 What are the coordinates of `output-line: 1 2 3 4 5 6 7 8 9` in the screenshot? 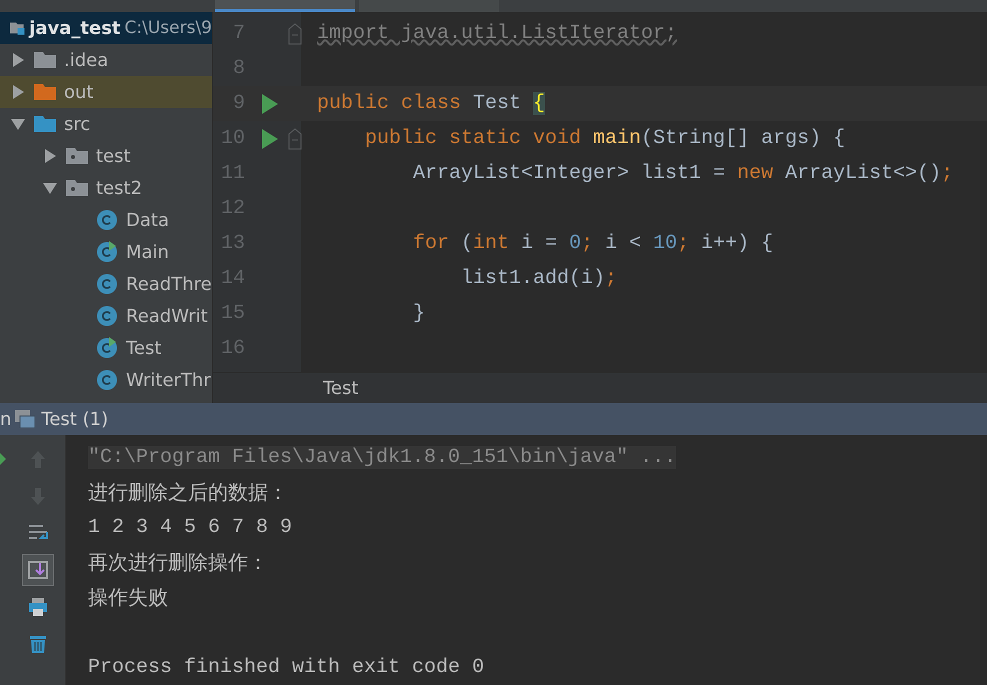 It's located at (190, 527).